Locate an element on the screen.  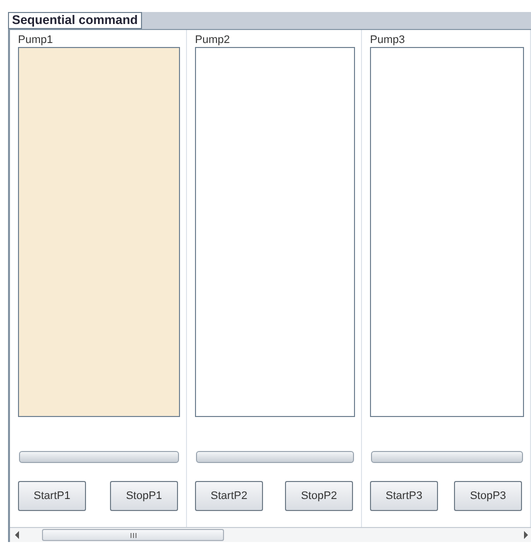
stop-button: StopP3 is located at coordinates (488, 496).